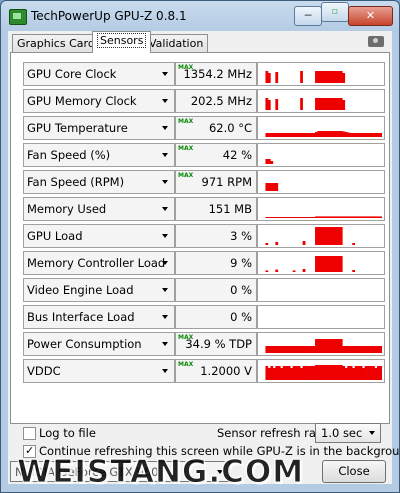  I want to click on sensor-row: Fan Speed (RPM) MAX 971 RPM, so click(204, 182).